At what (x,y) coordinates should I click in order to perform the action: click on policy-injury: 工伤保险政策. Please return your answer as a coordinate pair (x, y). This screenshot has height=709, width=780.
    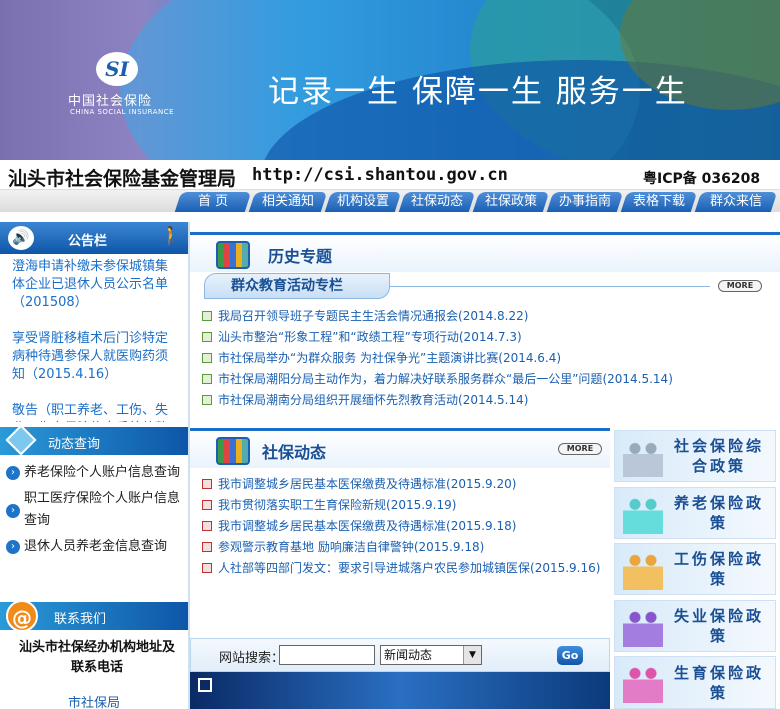
    Looking at the image, I should click on (695, 569).